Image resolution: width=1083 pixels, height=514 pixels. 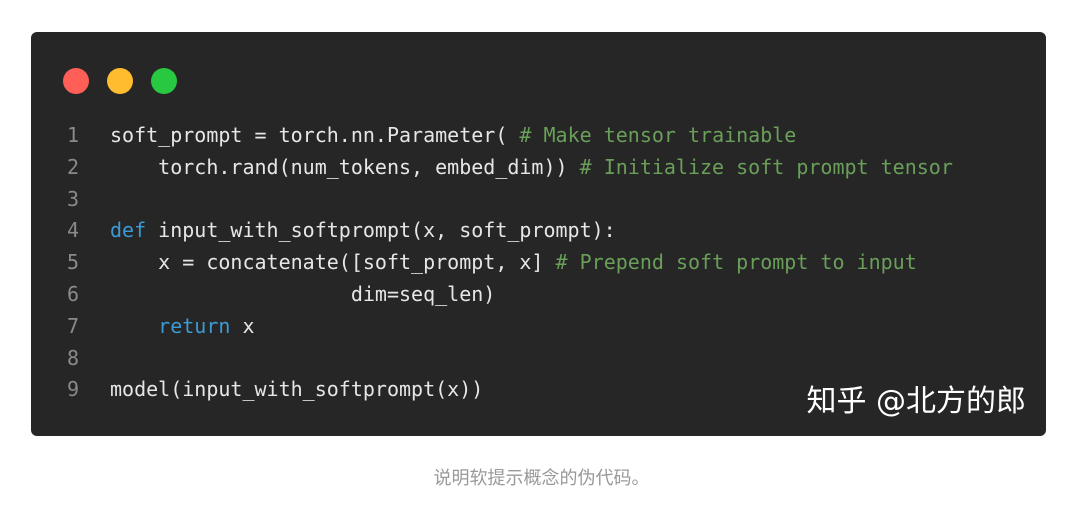 What do you see at coordinates (73, 198) in the screenshot?
I see `line-number: 3` at bounding box center [73, 198].